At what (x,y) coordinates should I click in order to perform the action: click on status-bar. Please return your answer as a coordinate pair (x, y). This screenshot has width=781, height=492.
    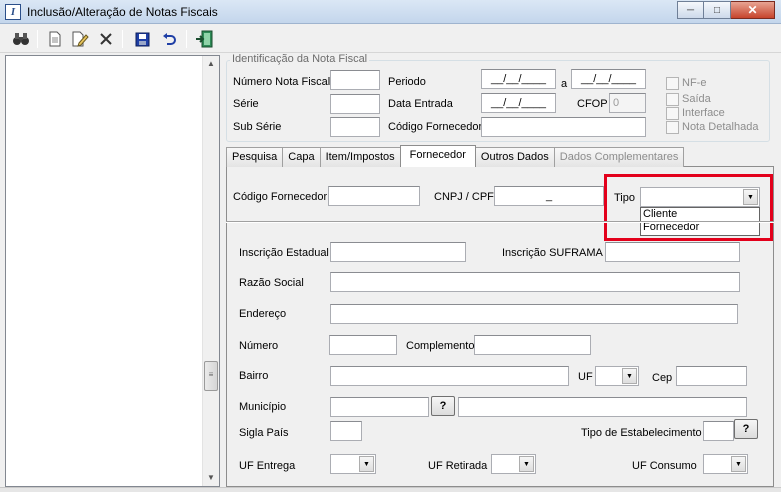
    Looking at the image, I should click on (390, 489).